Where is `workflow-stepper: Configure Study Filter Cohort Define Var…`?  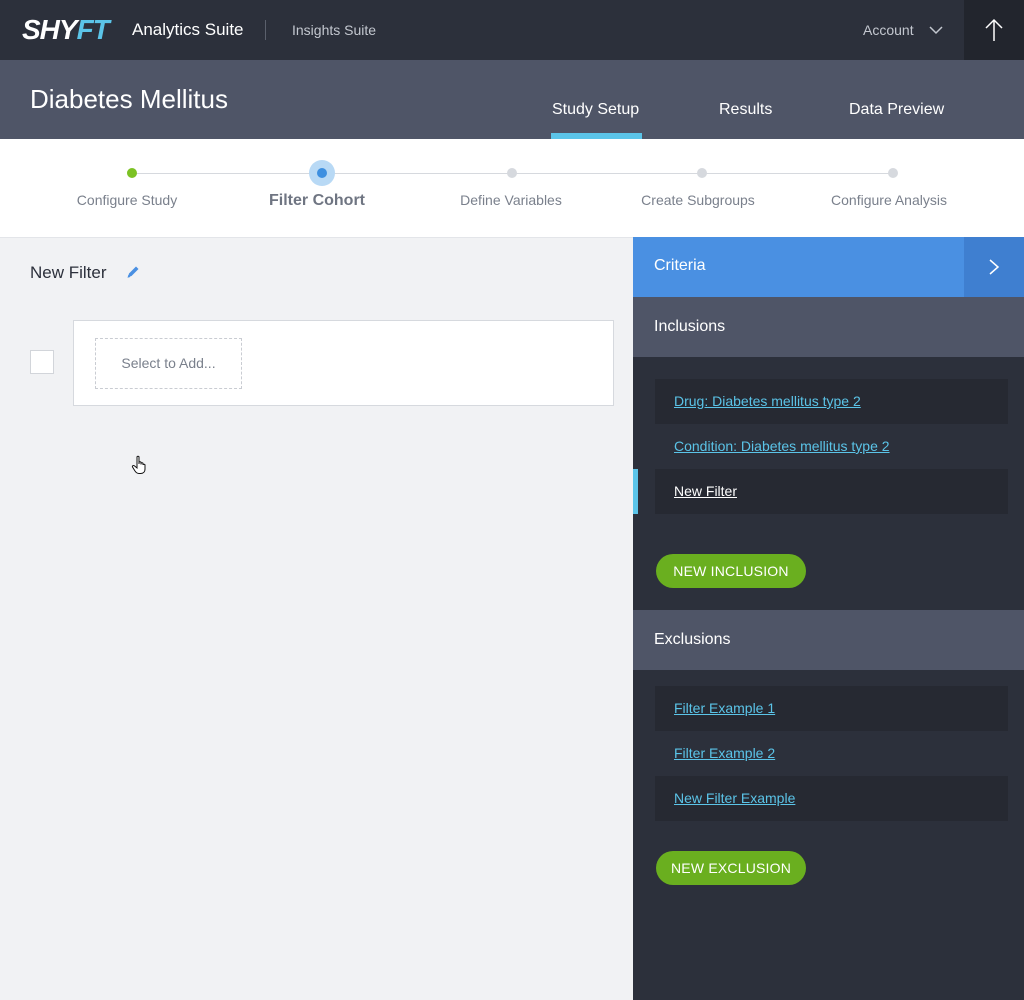
workflow-stepper: Configure Study Filter Cohort Define Var… is located at coordinates (512, 188).